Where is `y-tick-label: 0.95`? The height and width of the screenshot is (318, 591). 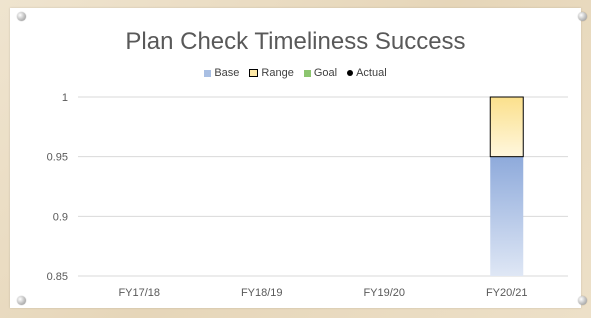 y-tick-label: 0.95 is located at coordinates (57, 158).